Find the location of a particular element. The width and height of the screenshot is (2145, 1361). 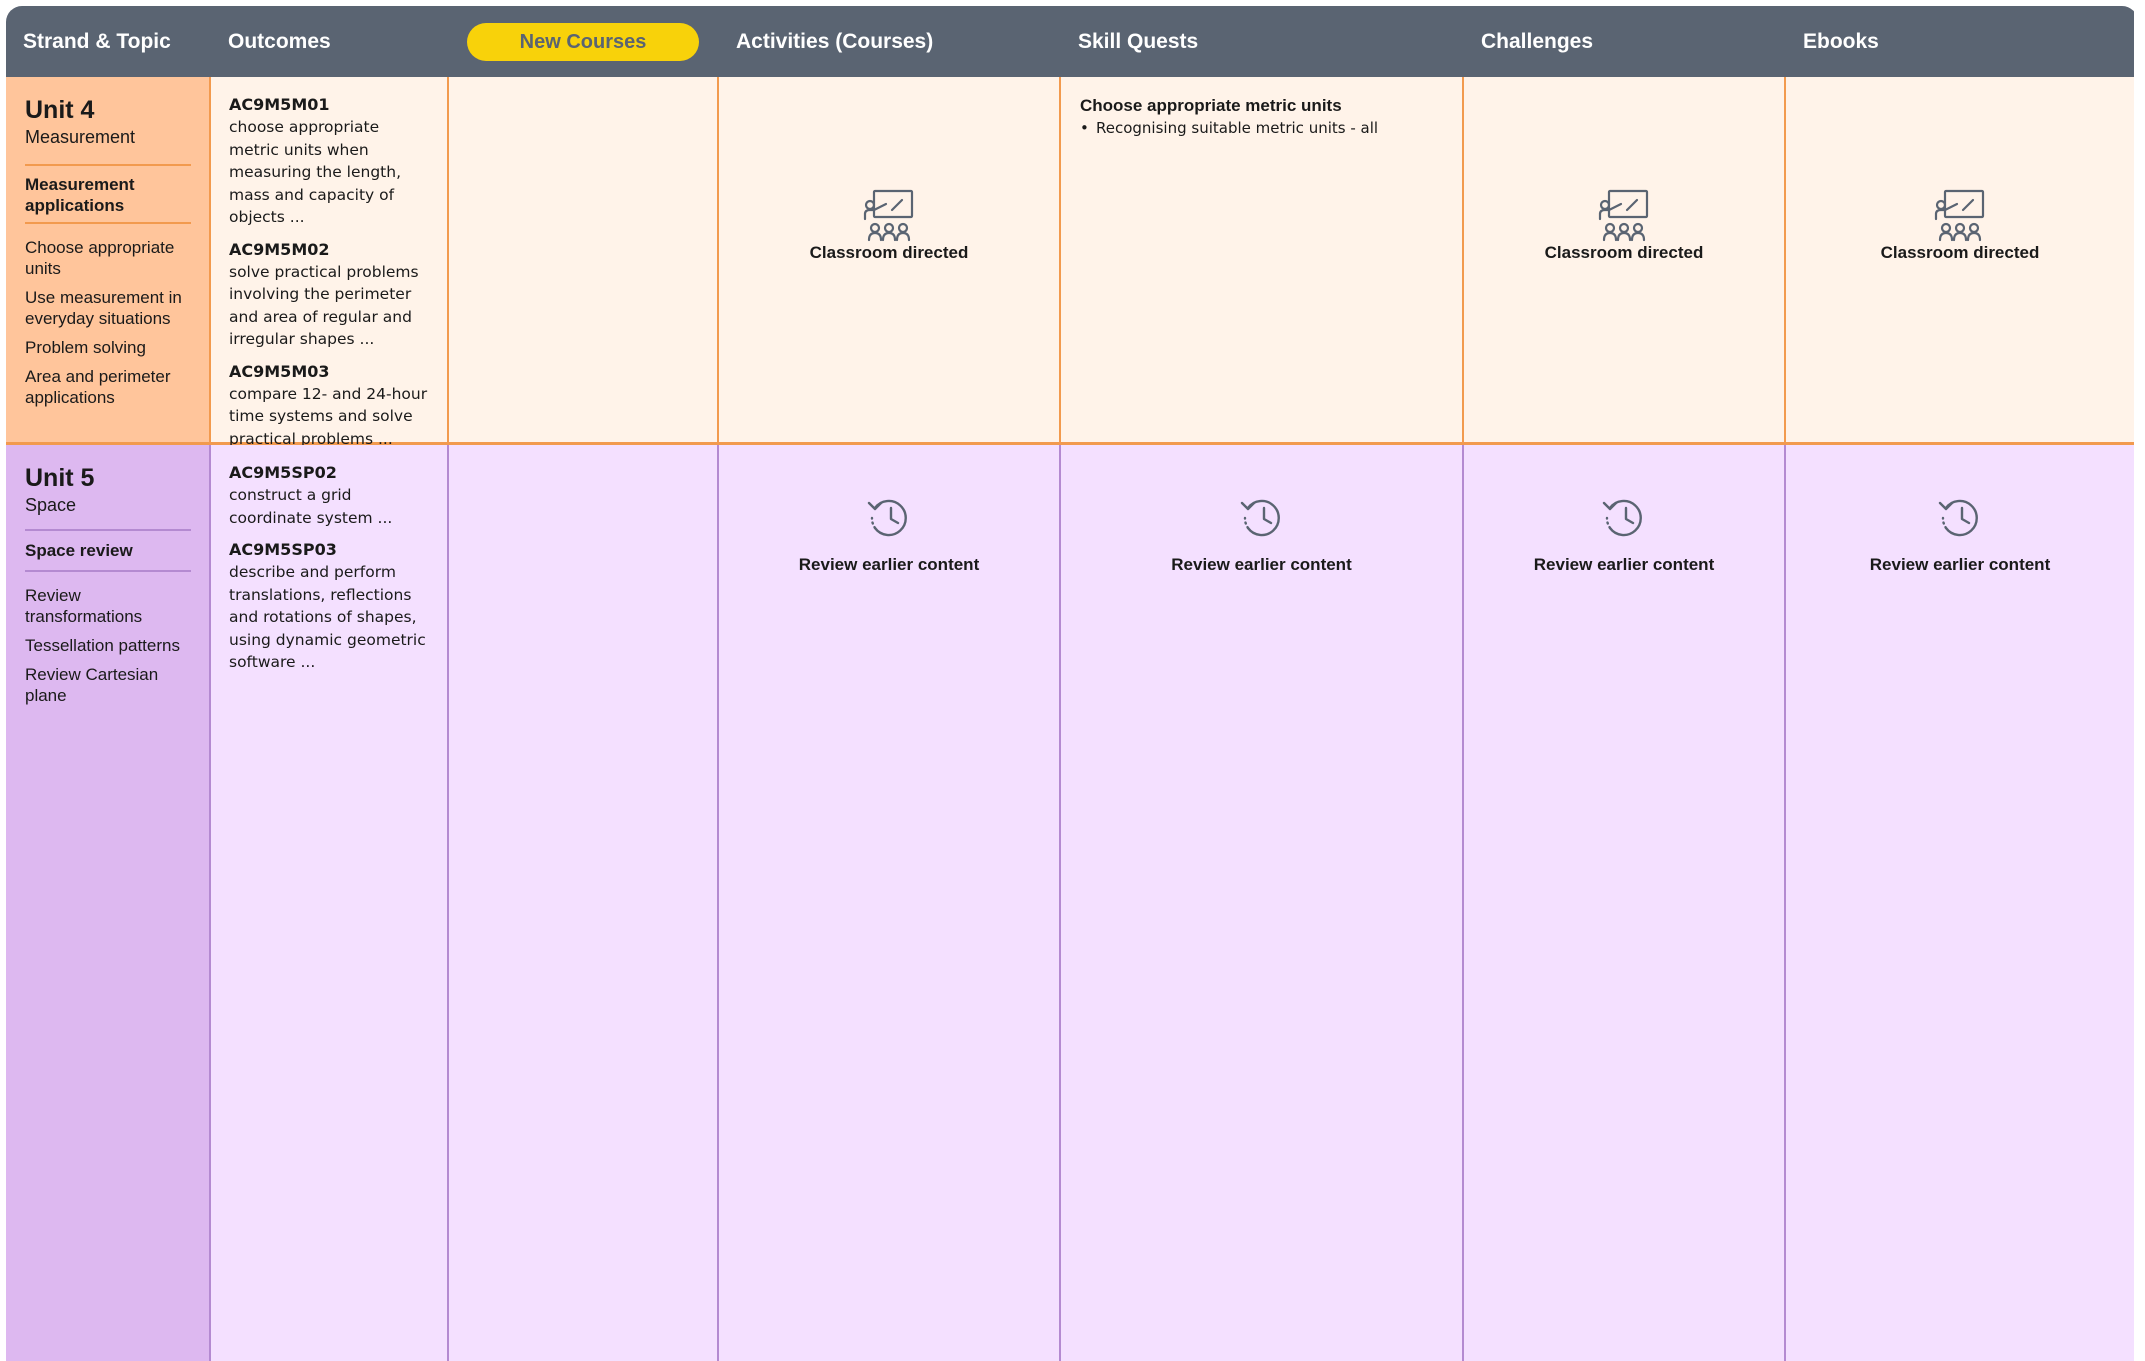

subtopic-item: Review Cartesian plane is located at coordinates (92, 685).